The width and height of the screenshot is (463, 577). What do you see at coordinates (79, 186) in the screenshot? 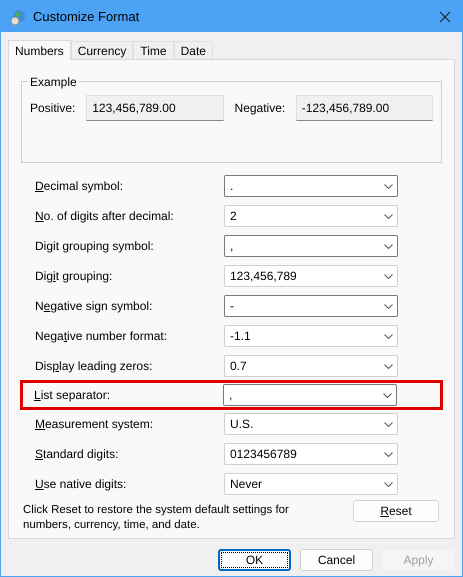
I see `setting-label: Decimal symbol:` at bounding box center [79, 186].